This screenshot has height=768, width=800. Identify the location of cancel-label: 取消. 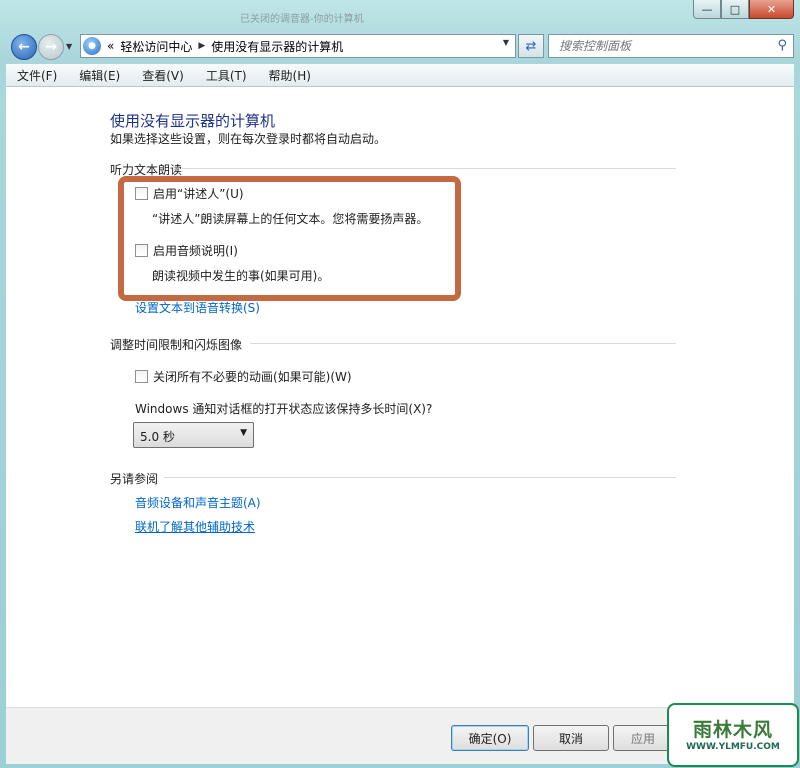
(570, 738).